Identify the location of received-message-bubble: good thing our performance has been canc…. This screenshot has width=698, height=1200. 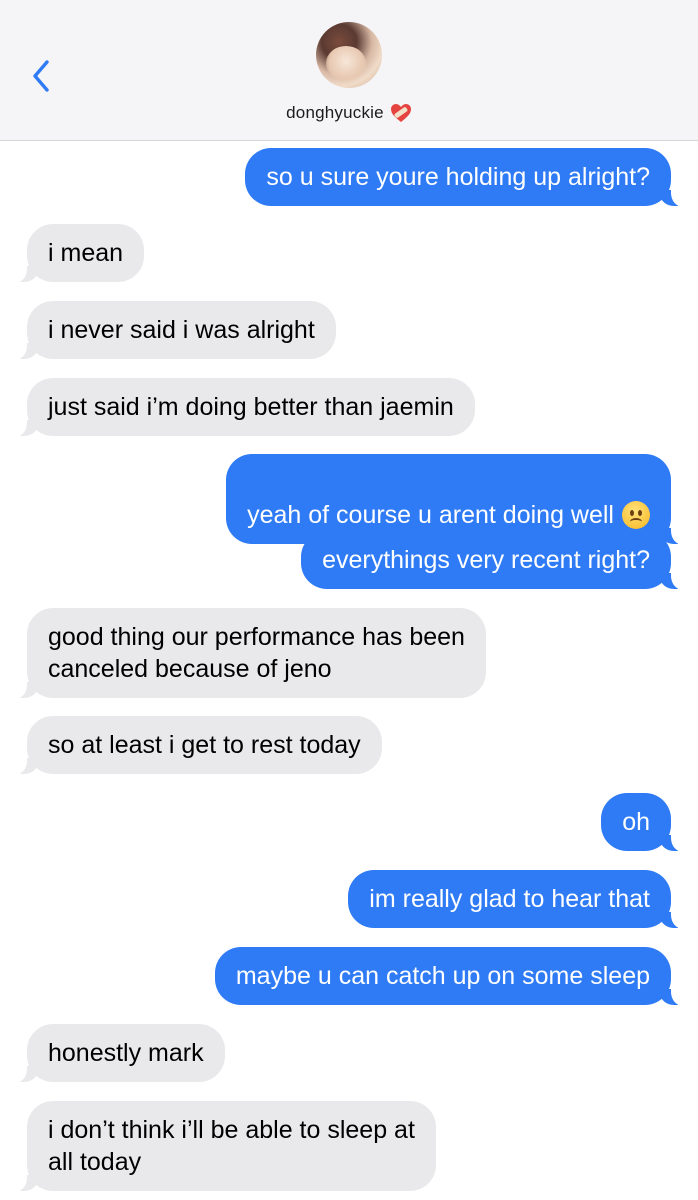
(249, 653).